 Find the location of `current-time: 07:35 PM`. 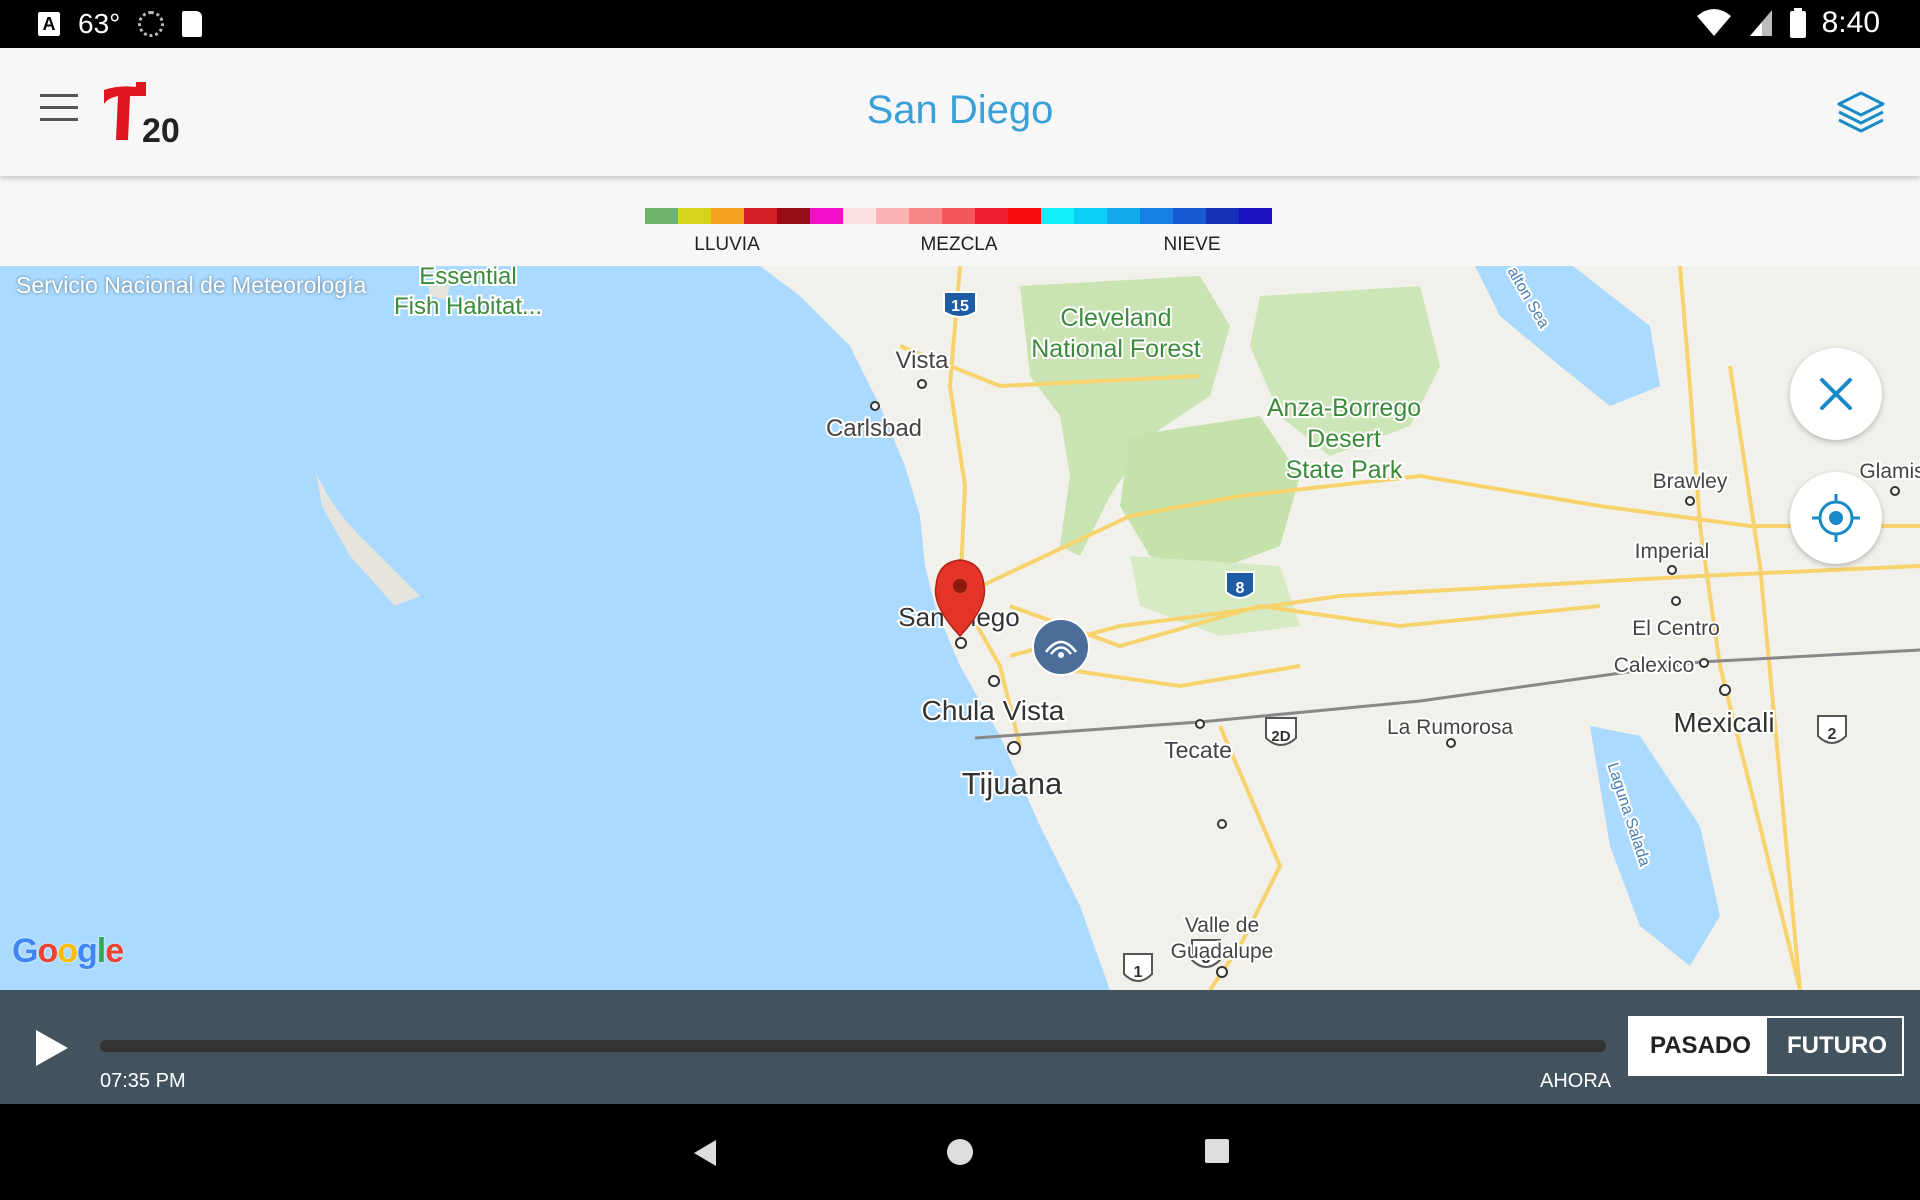

current-time: 07:35 PM is located at coordinates (143, 1081).